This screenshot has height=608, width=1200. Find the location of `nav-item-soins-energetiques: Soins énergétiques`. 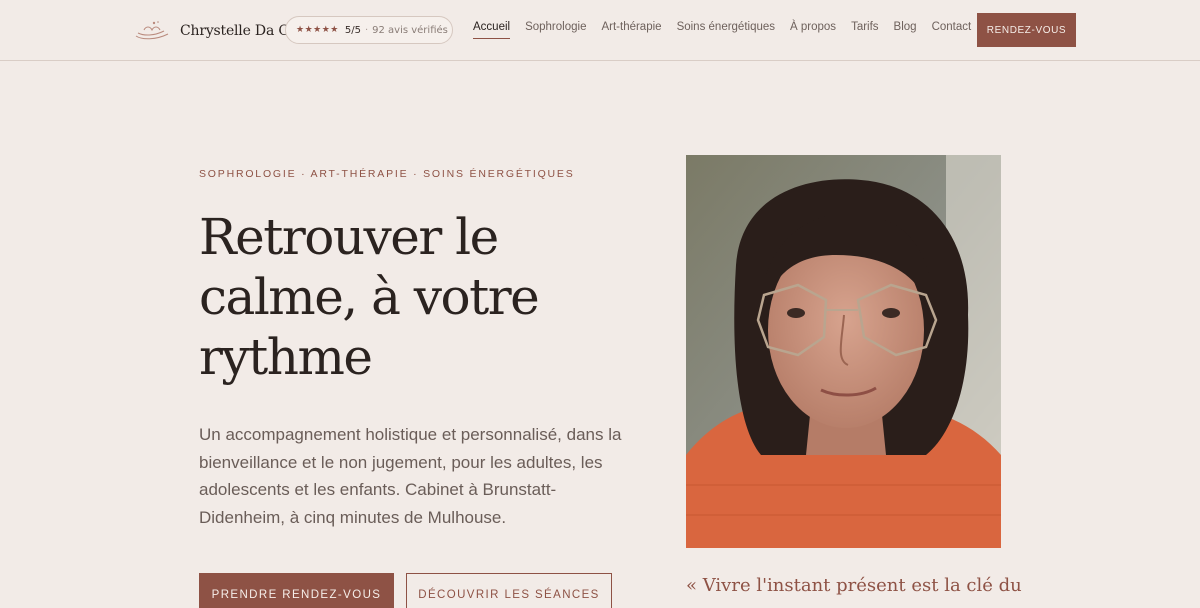

nav-item-soins-energetiques: Soins énergétiques is located at coordinates (726, 30).